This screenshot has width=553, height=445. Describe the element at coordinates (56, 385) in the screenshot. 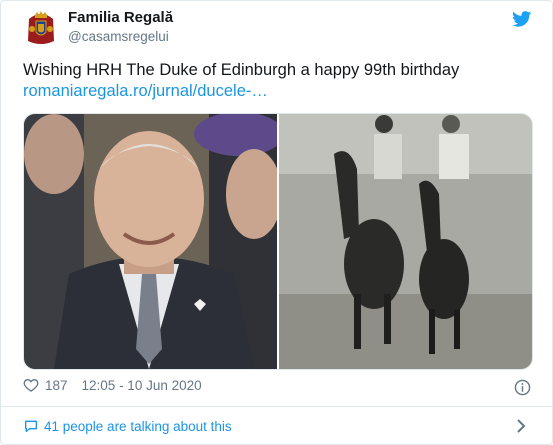

I see `like-count: 187` at that location.